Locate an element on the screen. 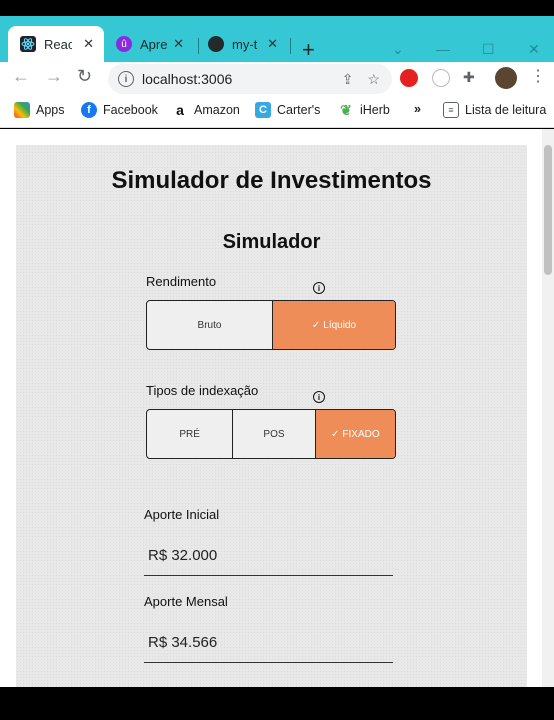  bookmark-label: iHerb is located at coordinates (375, 110).